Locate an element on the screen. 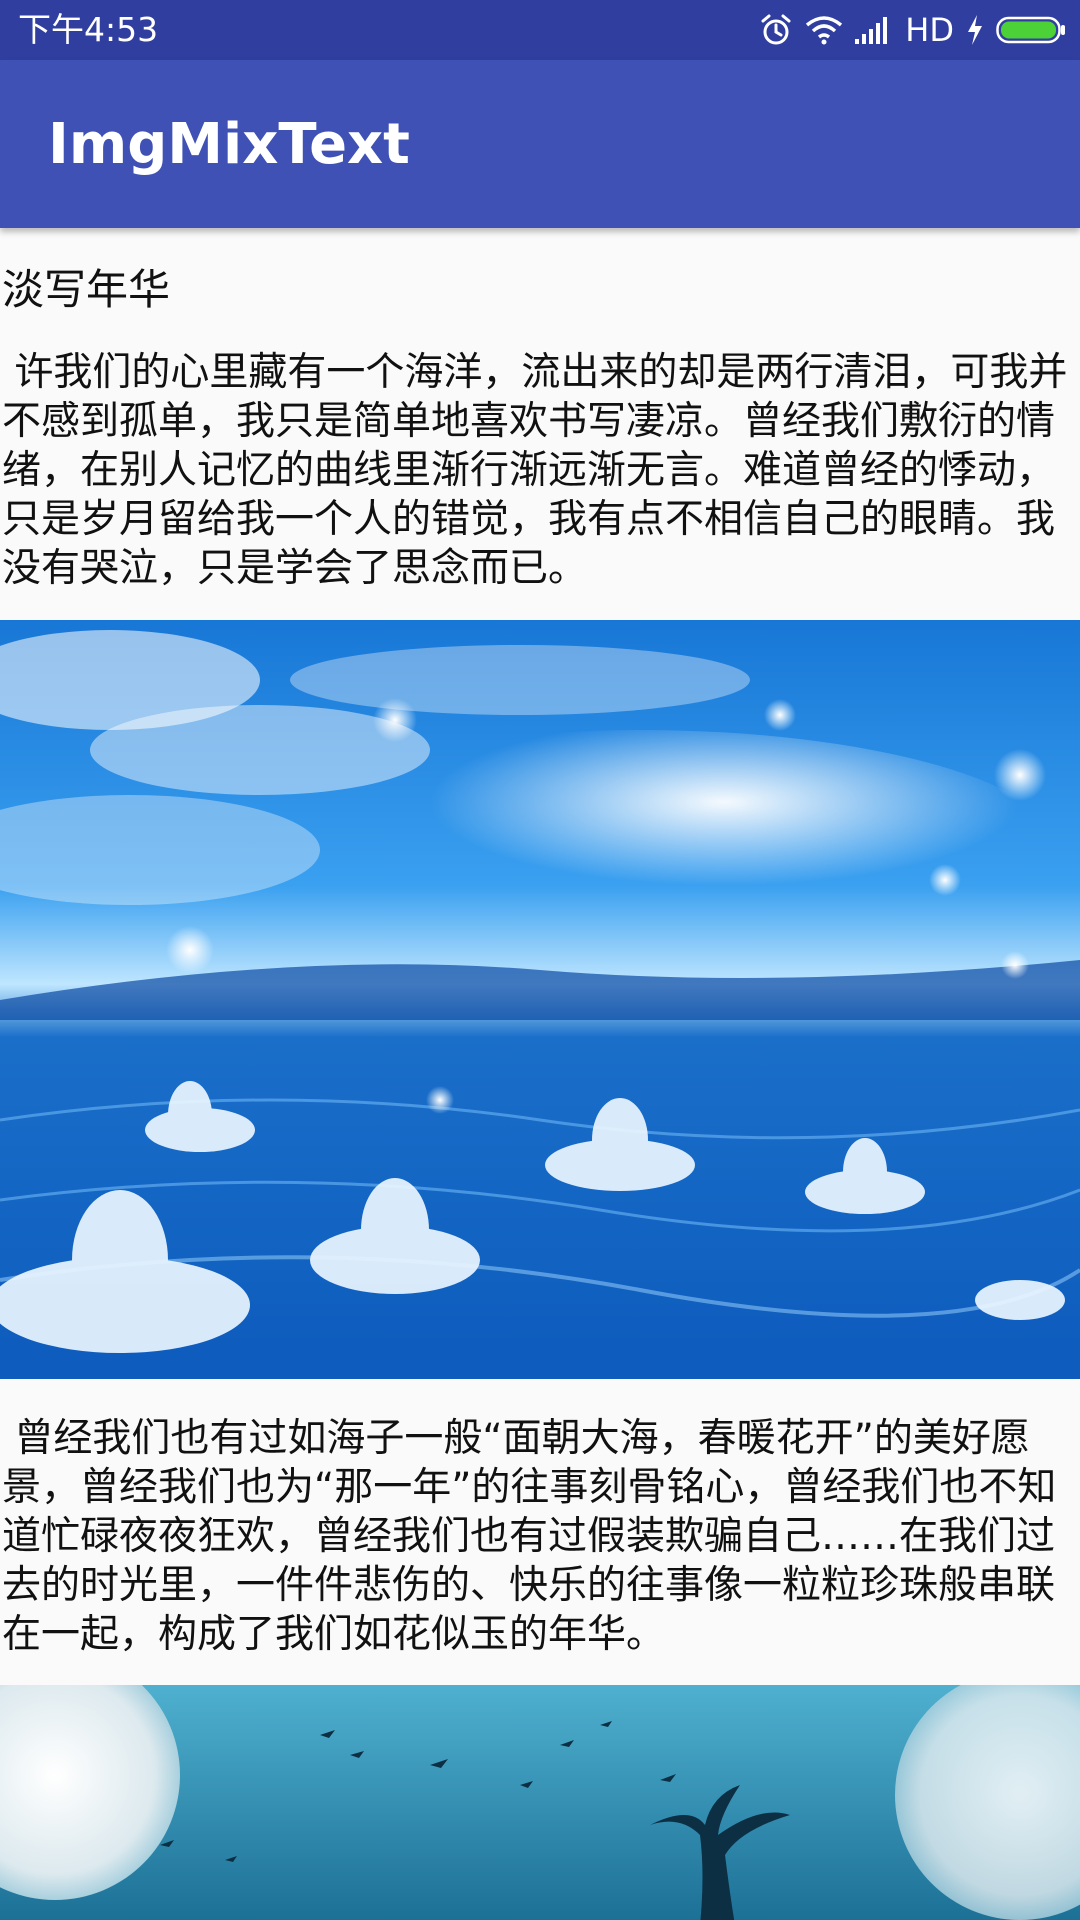  app-bar: ImgMixText is located at coordinates (540, 144).